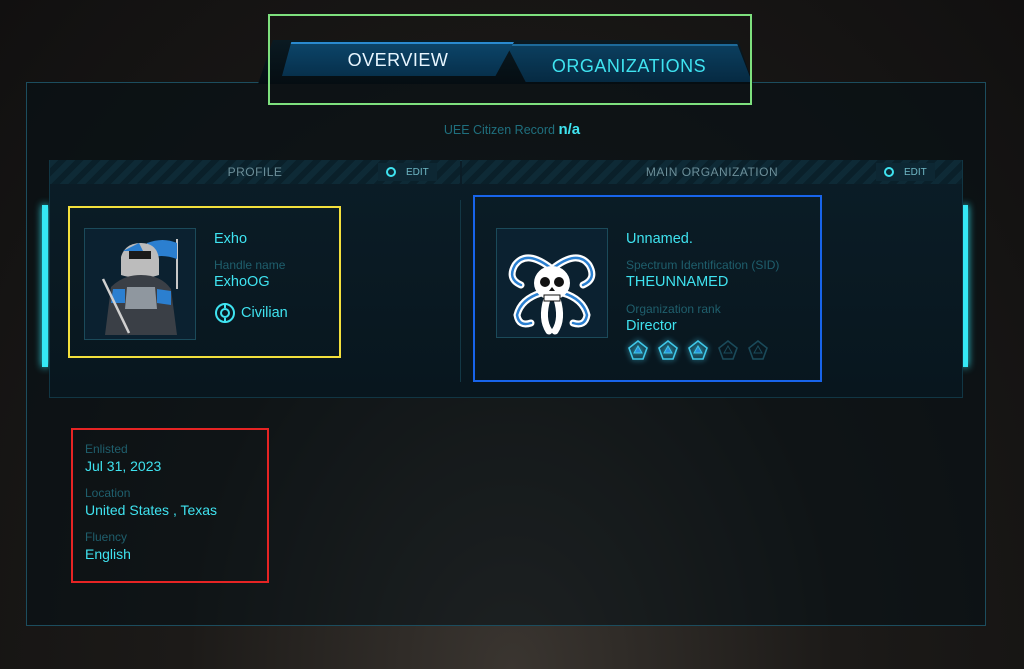 This screenshot has height=669, width=1024. Describe the element at coordinates (170, 505) in the screenshot. I see `details-highlight-box` at that location.